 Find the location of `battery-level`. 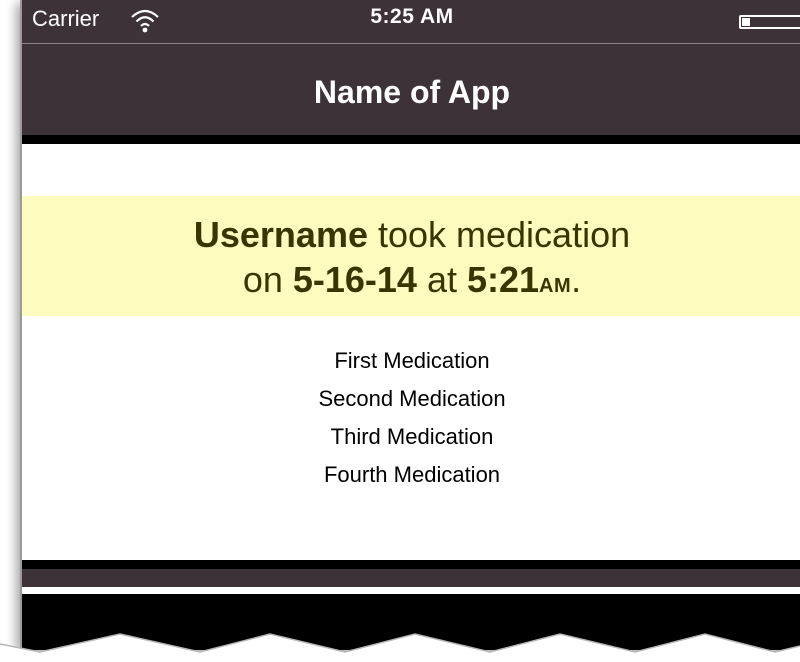

battery-level is located at coordinates (746, 22).